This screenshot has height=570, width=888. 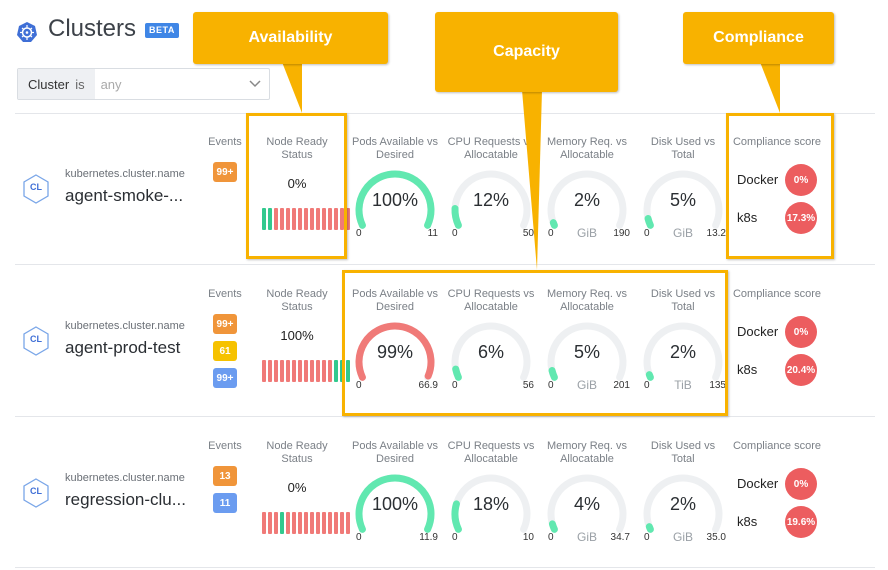 I want to click on availability-callout: Availability, so click(x=290, y=38).